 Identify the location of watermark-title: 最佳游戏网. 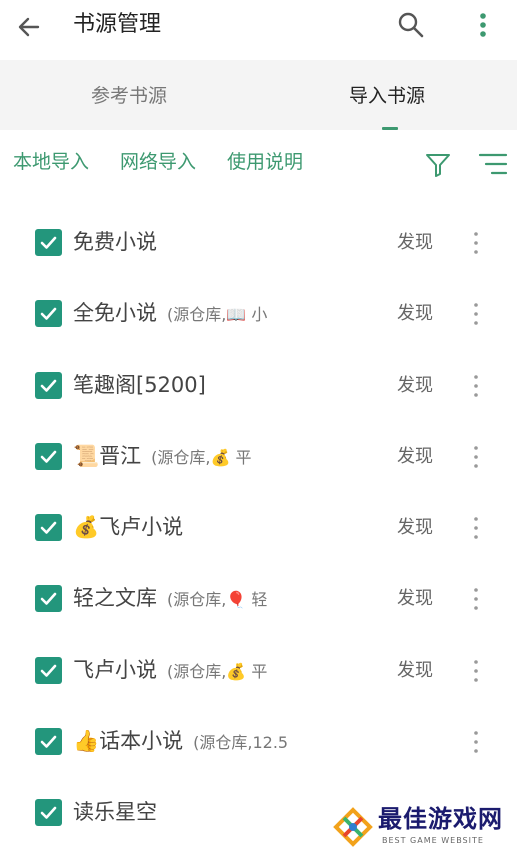
(440, 819).